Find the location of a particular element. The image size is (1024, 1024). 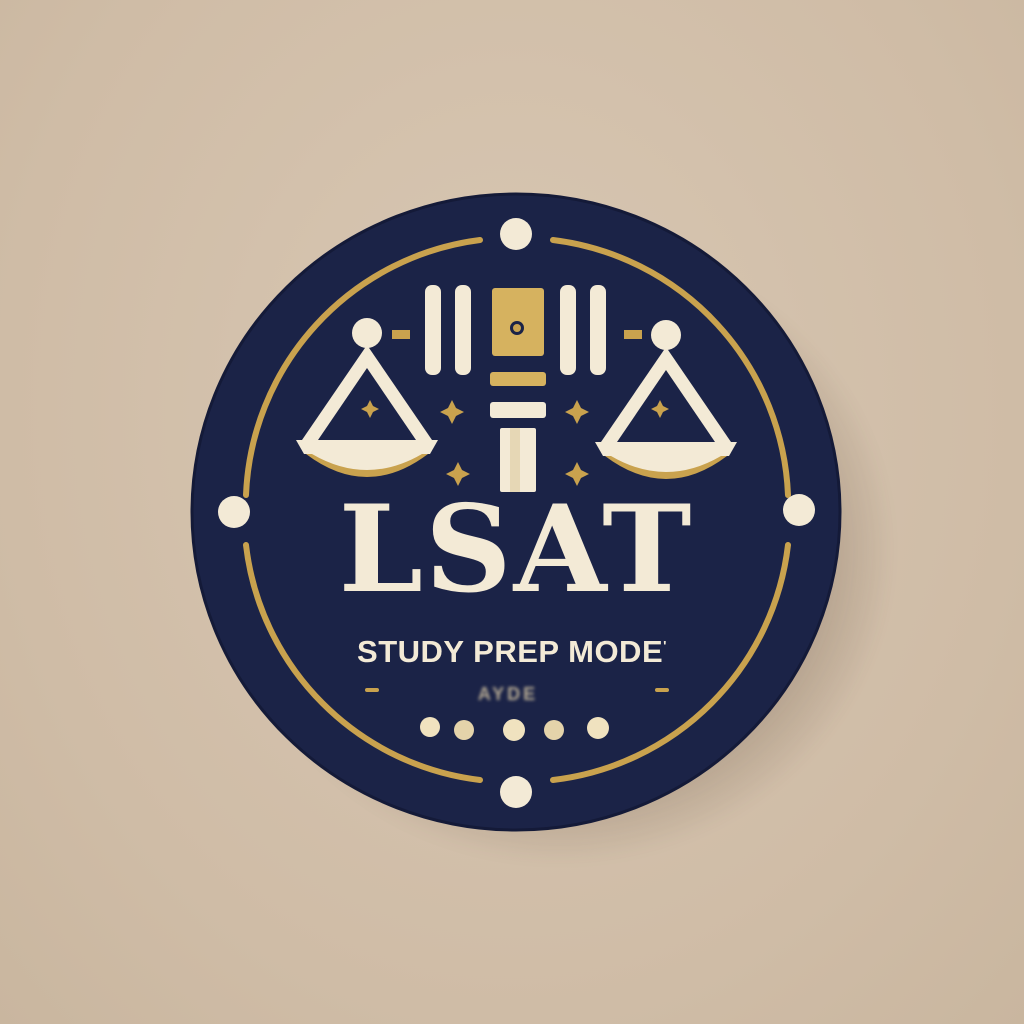

logo-subtitle-mark: ' is located at coordinates (665, 645).